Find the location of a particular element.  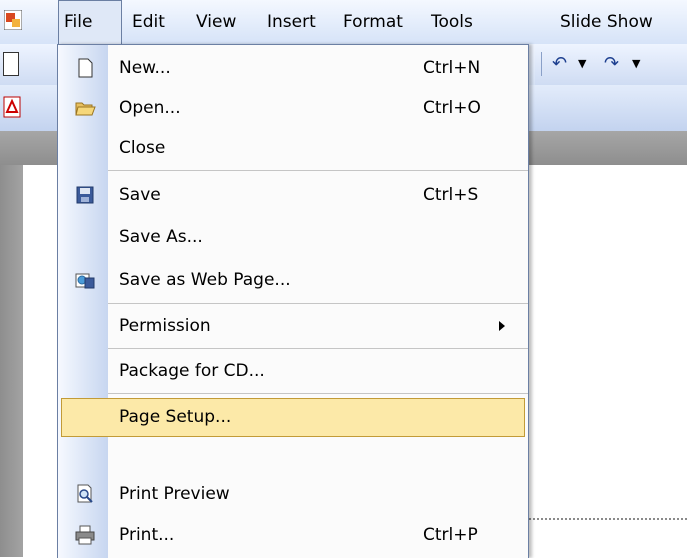

menu-item-label: Save is located at coordinates (140, 195).